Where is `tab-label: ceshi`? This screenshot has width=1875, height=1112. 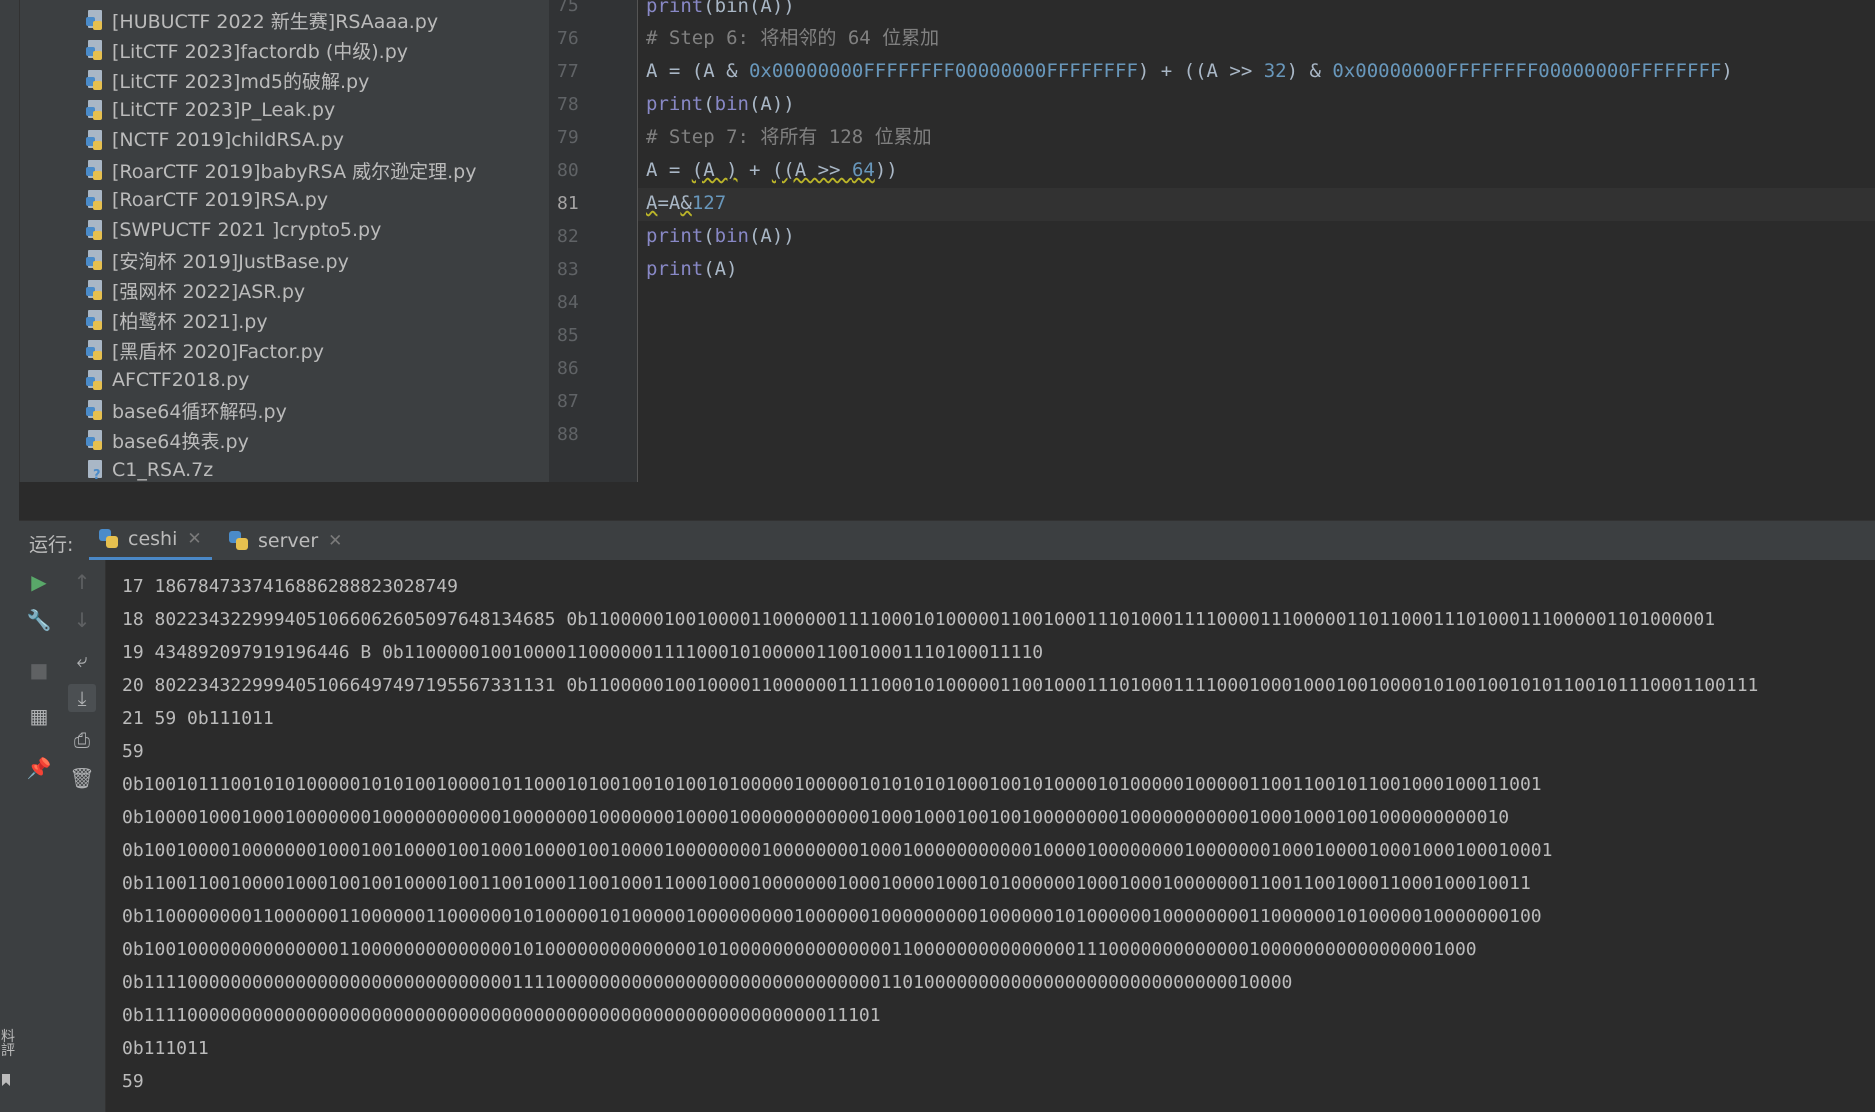 tab-label: ceshi is located at coordinates (153, 539).